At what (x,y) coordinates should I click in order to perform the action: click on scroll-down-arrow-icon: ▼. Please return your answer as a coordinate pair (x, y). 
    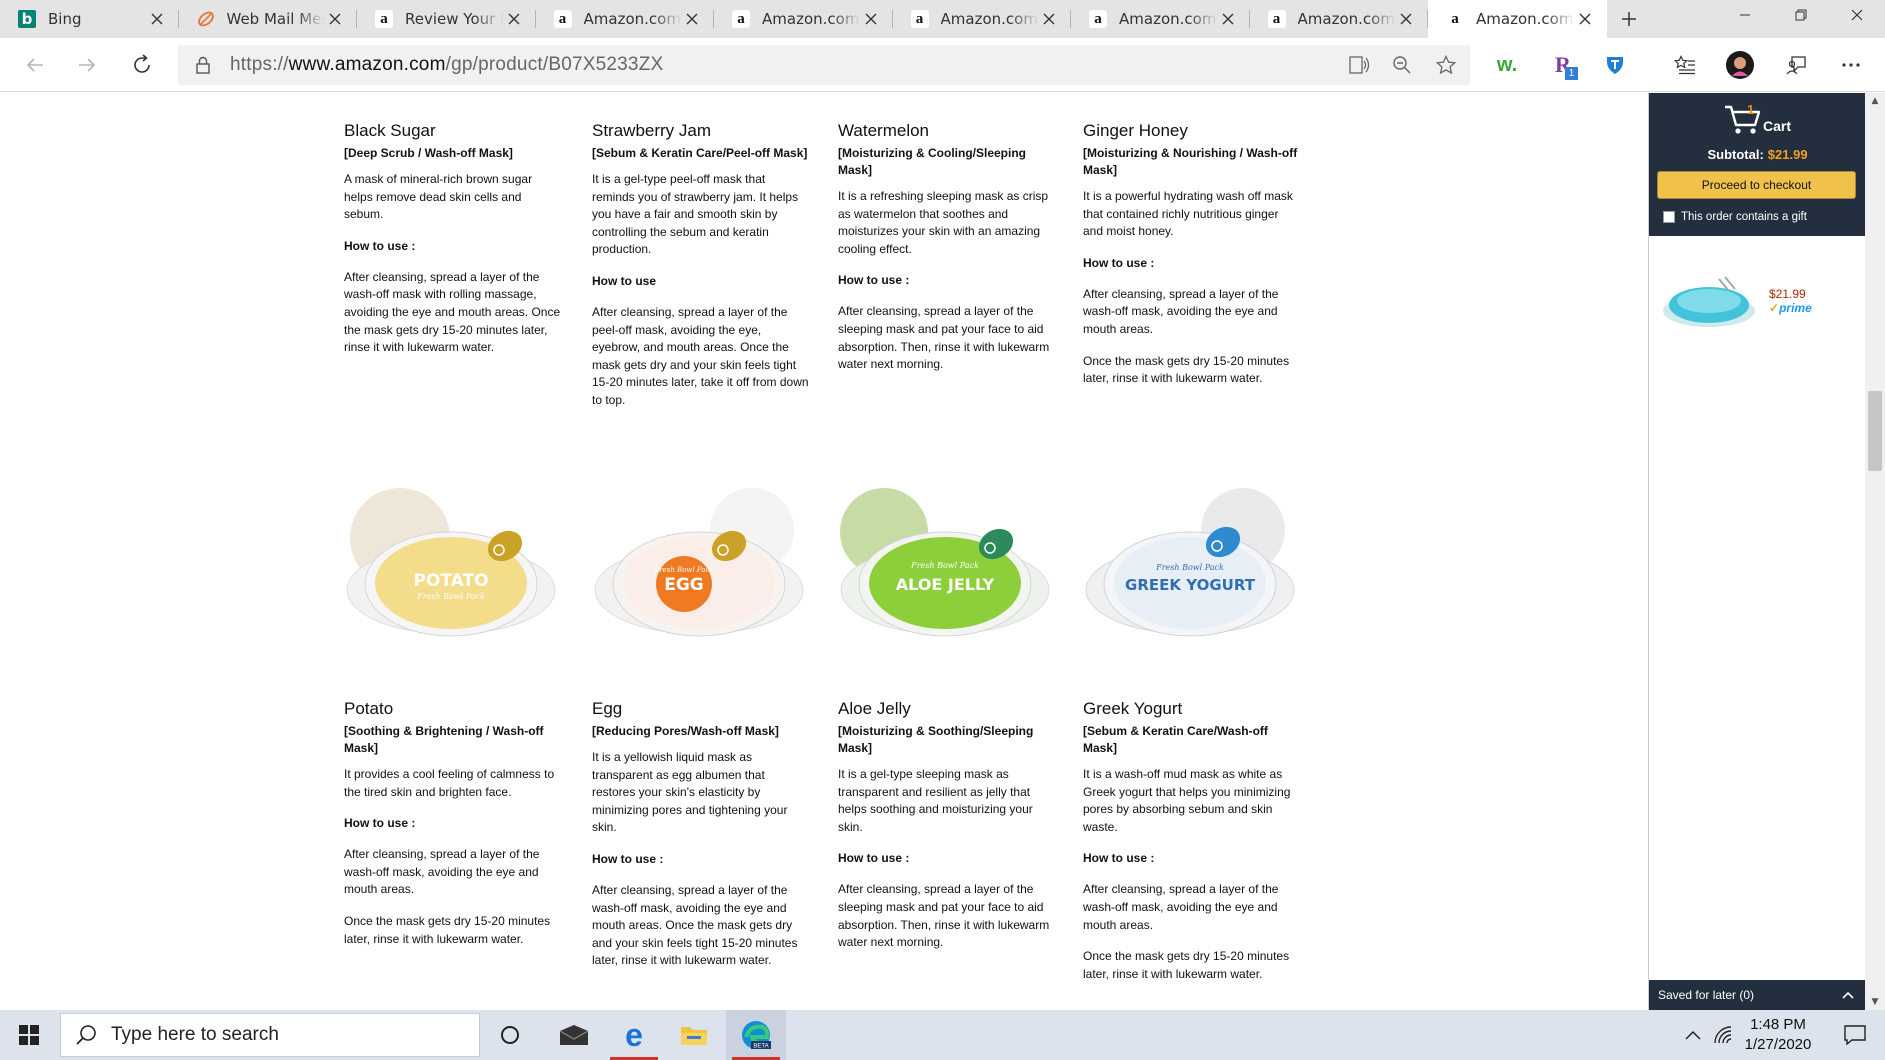
    Looking at the image, I should click on (1875, 1002).